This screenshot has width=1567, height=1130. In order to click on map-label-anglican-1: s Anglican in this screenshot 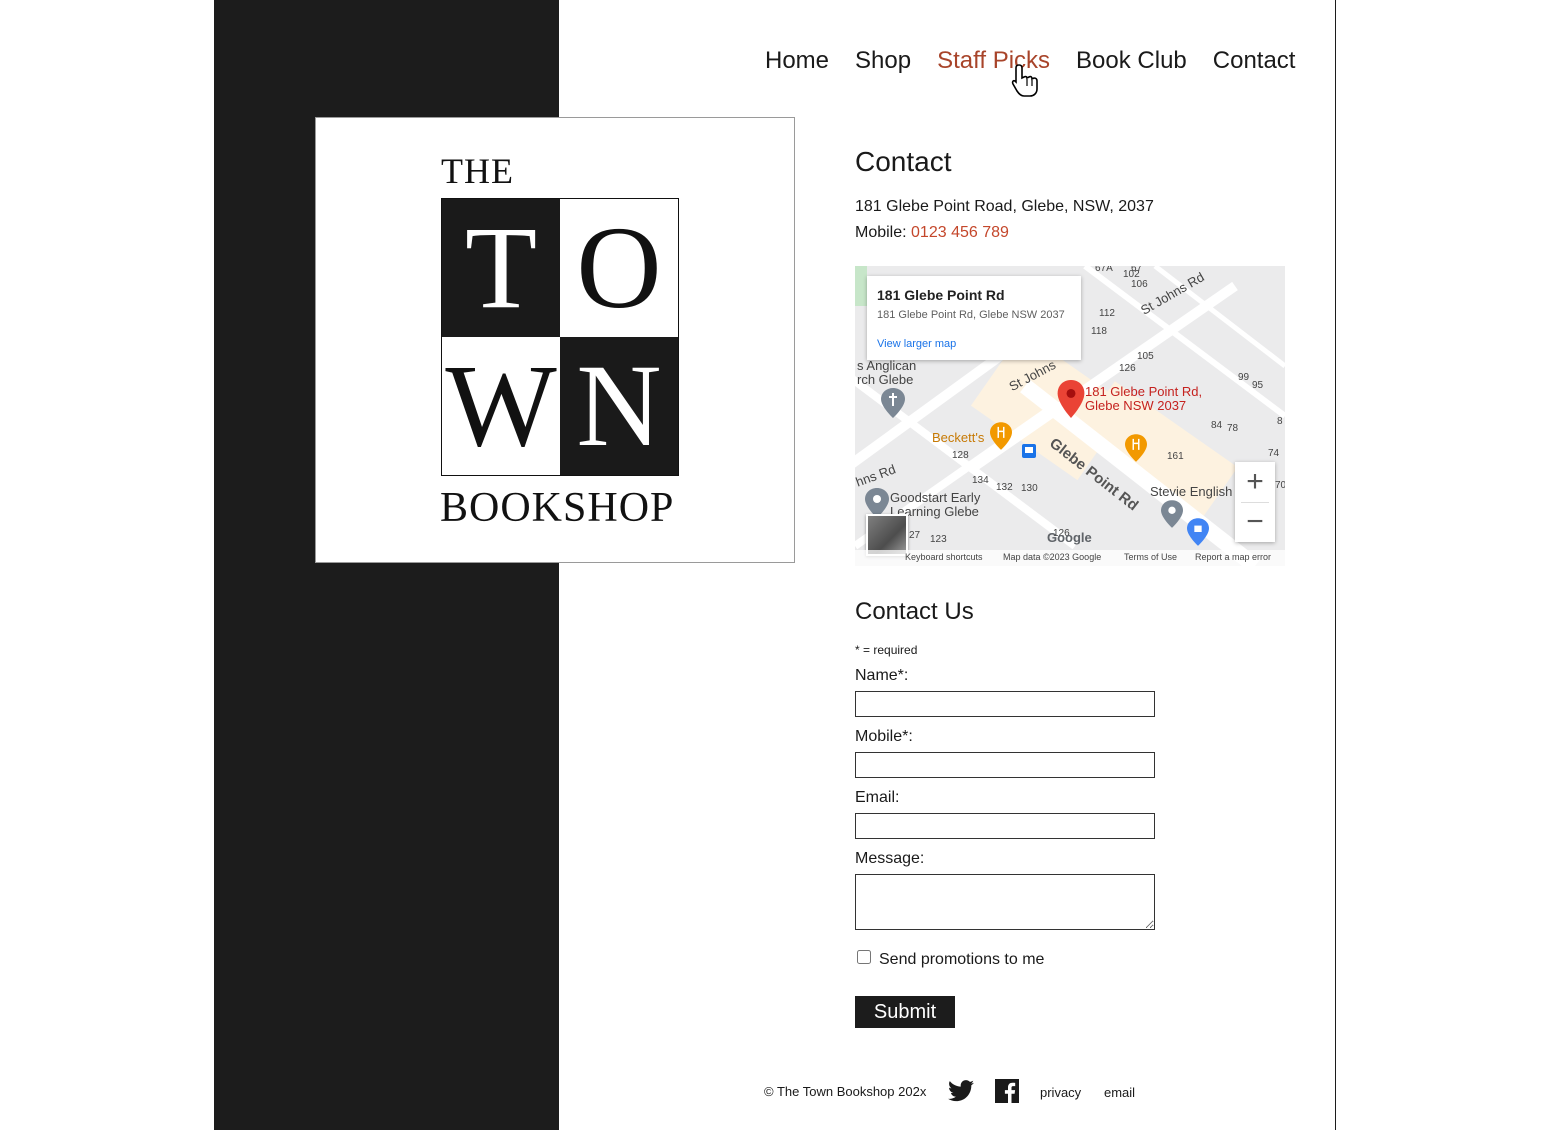, I will do `click(887, 365)`.